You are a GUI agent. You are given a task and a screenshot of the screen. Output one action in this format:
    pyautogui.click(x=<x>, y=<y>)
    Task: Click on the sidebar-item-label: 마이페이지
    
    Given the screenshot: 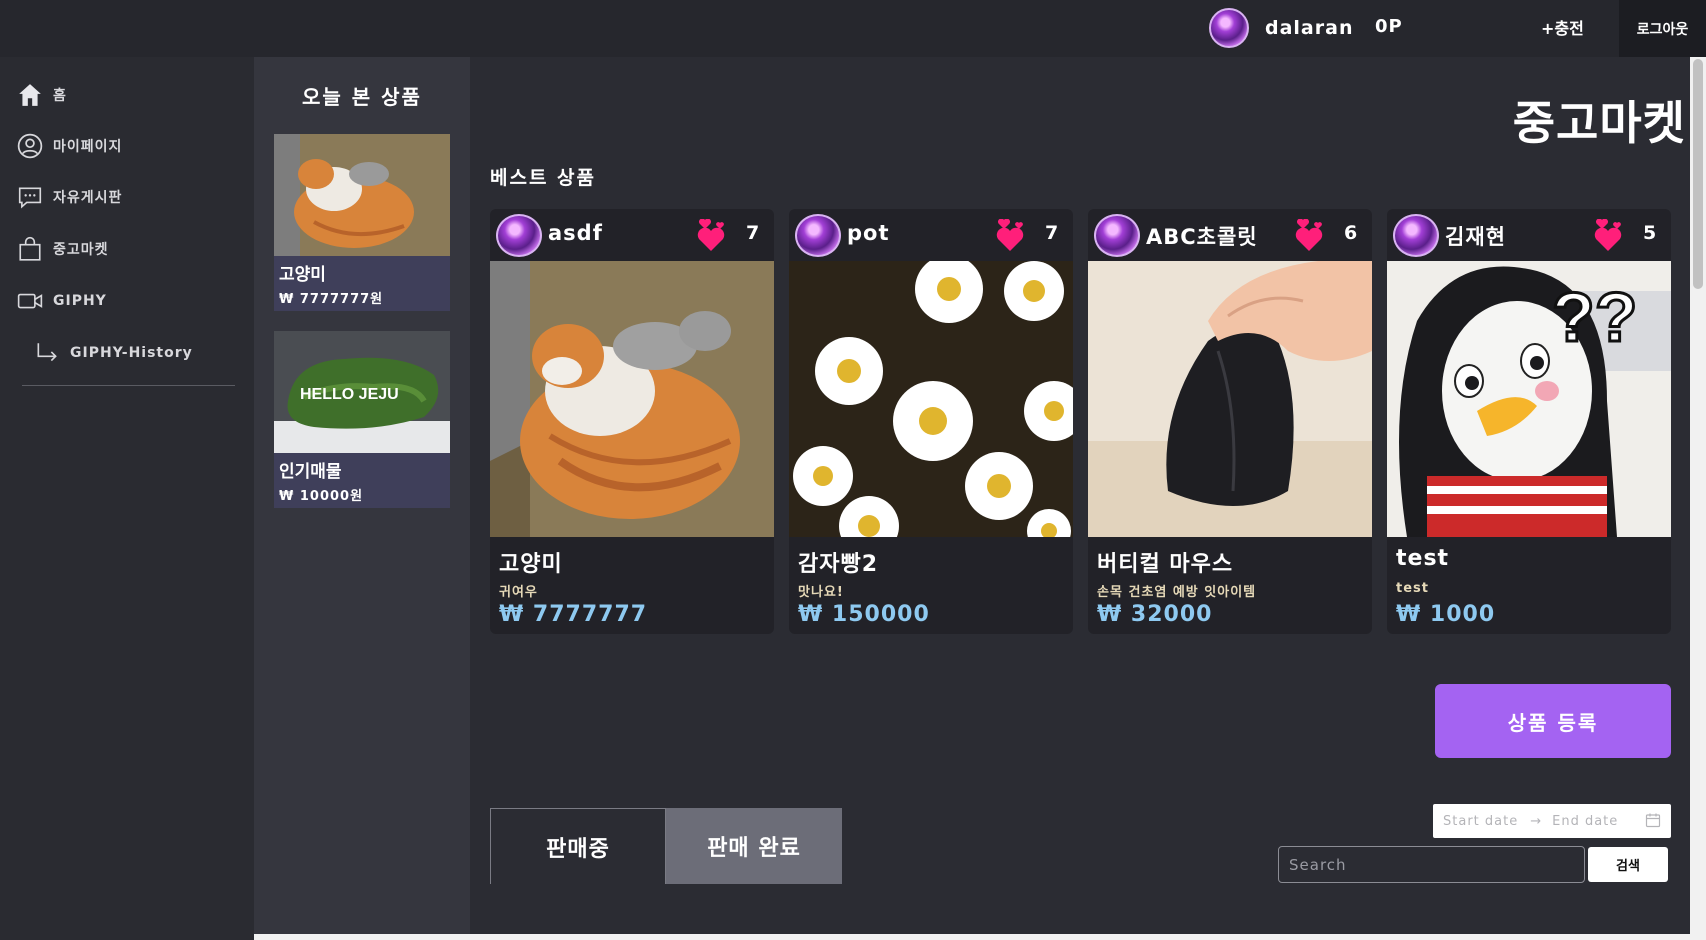 What is the action you would take?
    pyautogui.click(x=88, y=147)
    